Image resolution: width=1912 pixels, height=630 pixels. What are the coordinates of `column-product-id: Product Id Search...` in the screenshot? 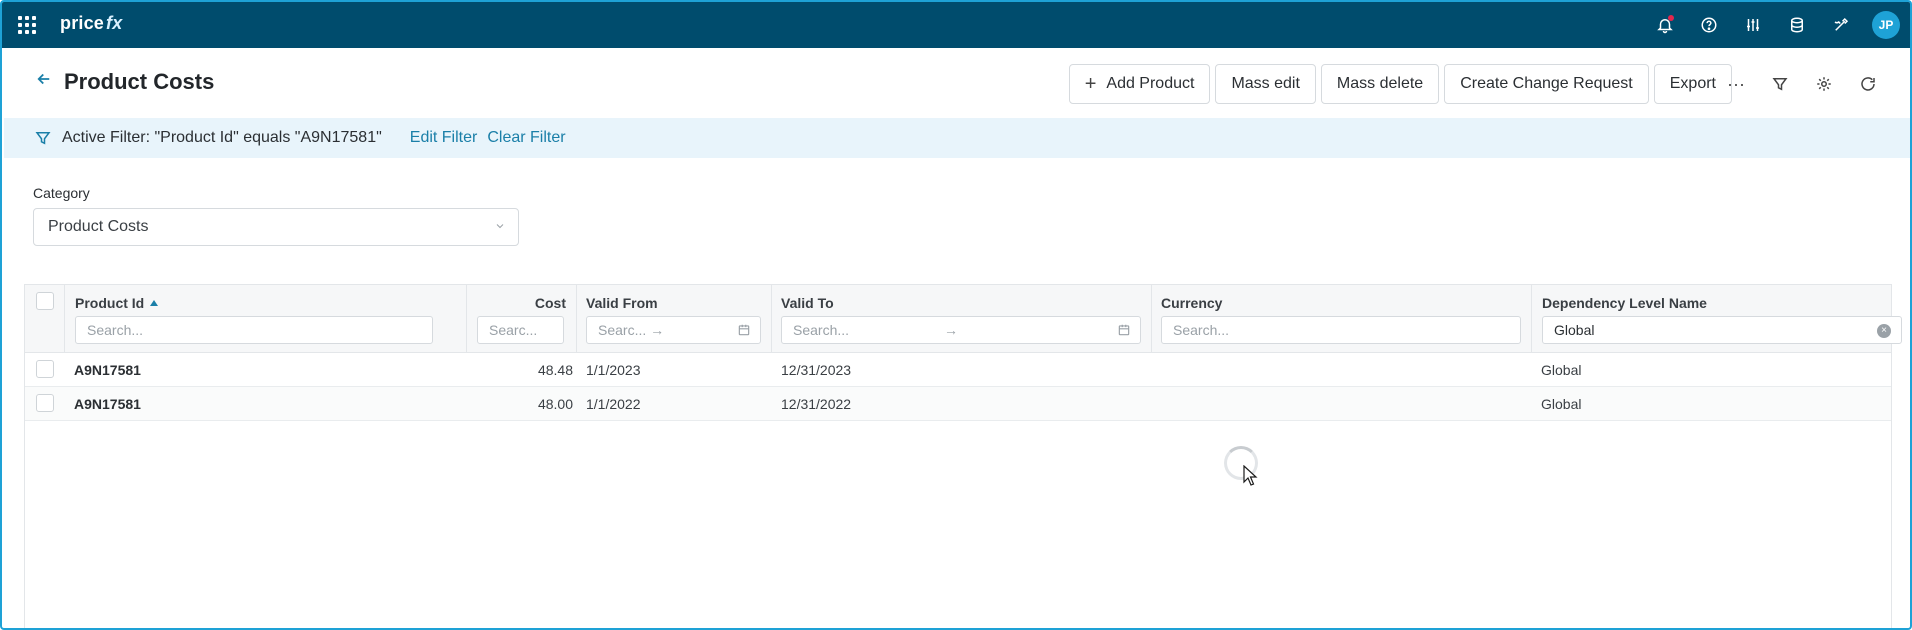 It's located at (266, 319).